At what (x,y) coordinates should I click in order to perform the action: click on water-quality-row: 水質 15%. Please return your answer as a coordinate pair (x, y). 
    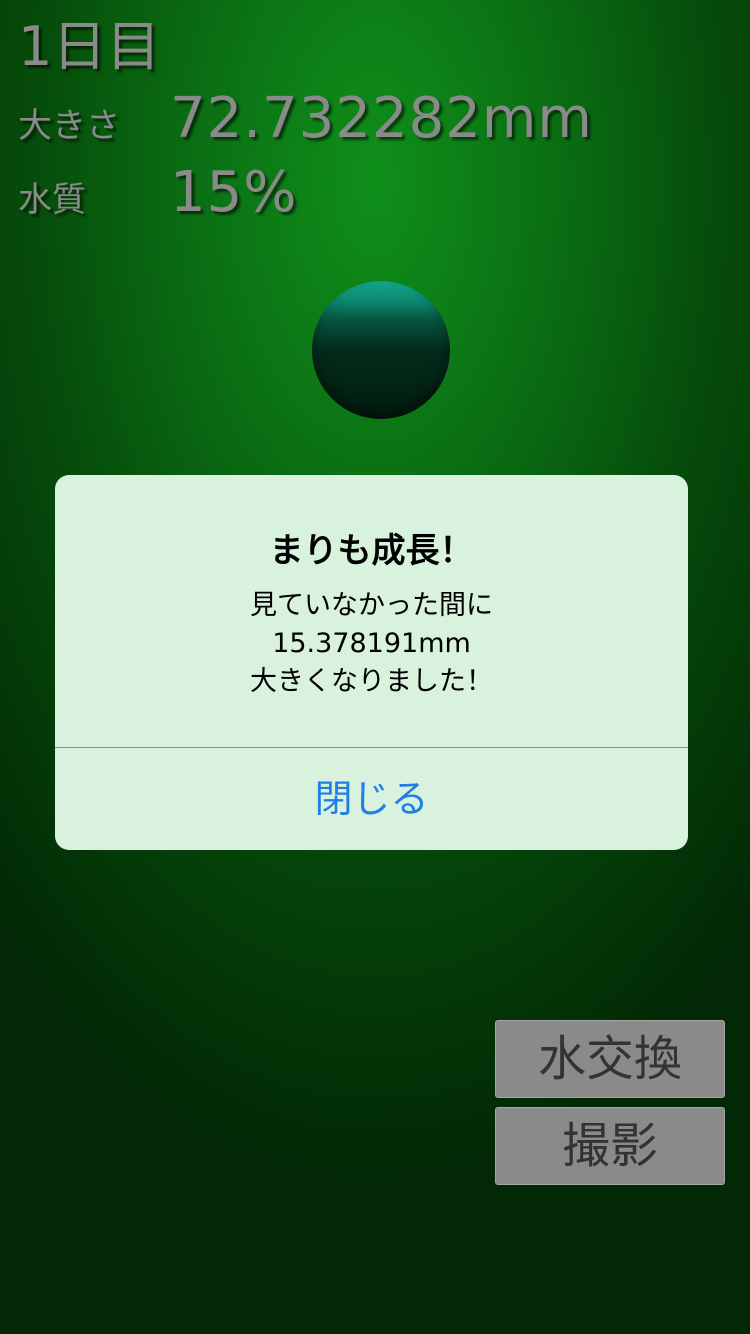
    Looking at the image, I should click on (157, 192).